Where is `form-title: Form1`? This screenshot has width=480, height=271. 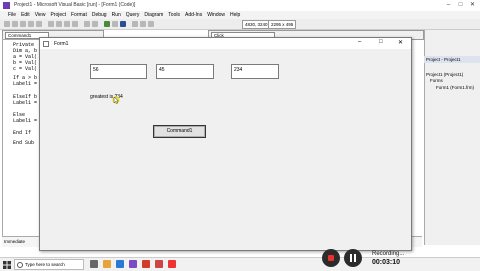 form-title: Form1 is located at coordinates (61, 44).